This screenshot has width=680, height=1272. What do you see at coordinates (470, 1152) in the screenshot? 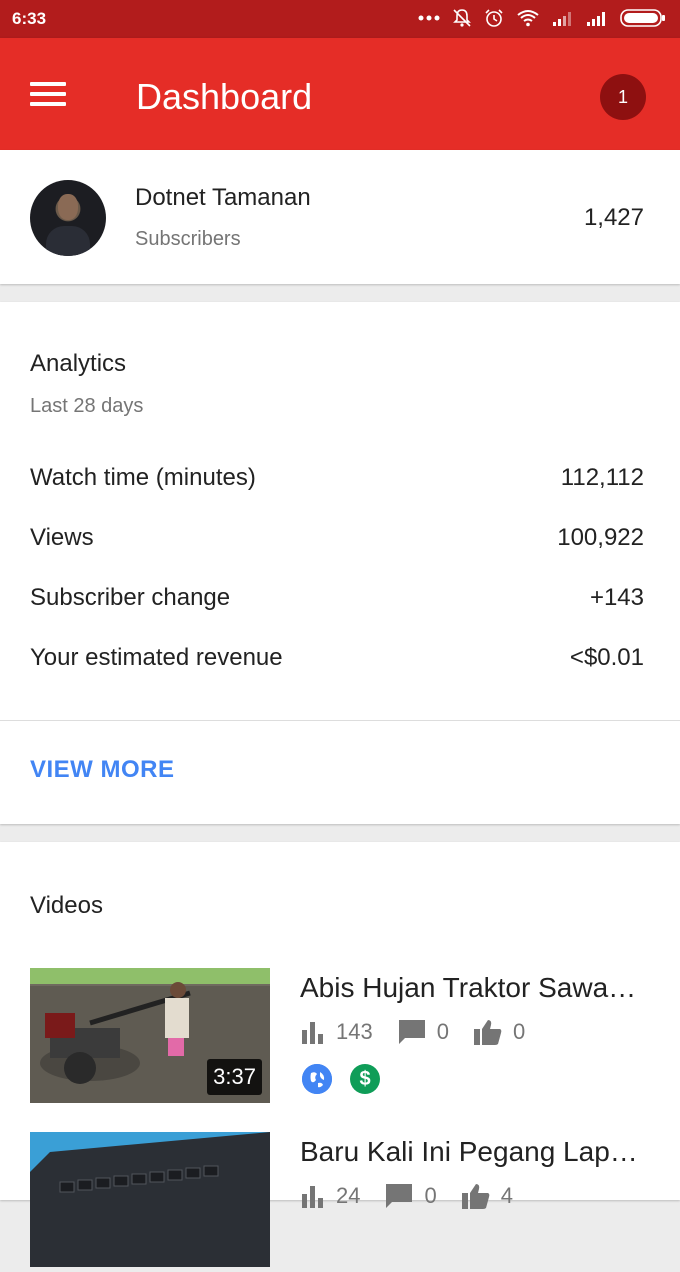
I see `video-title: Baru Kali Ini Pegang Laptop ASUS` at bounding box center [470, 1152].